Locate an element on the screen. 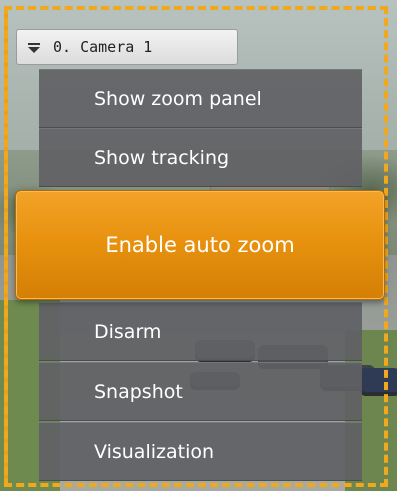 The width and height of the screenshot is (397, 491). selection-border-left is located at coordinates (6, 246).